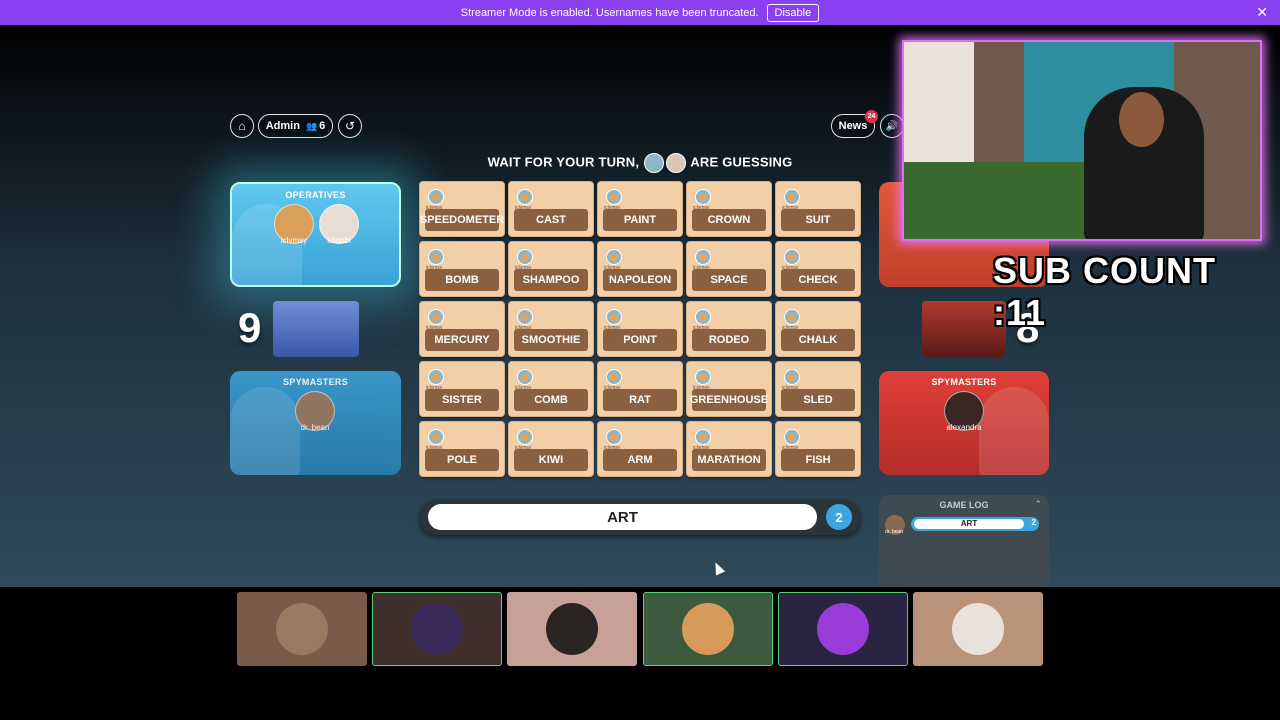  Describe the element at coordinates (462, 460) in the screenshot. I see `card-word: POLE` at that location.